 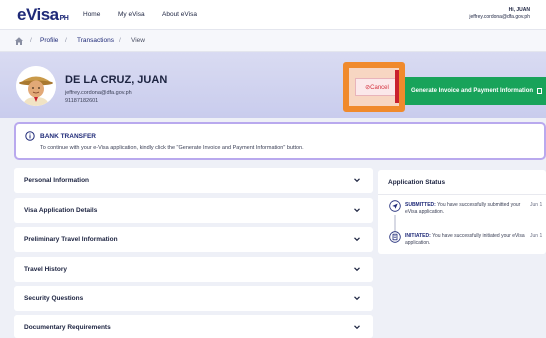 What do you see at coordinates (193, 239) in the screenshot?
I see `section-preliminary-travel-information: Preliminary Travel Information` at bounding box center [193, 239].